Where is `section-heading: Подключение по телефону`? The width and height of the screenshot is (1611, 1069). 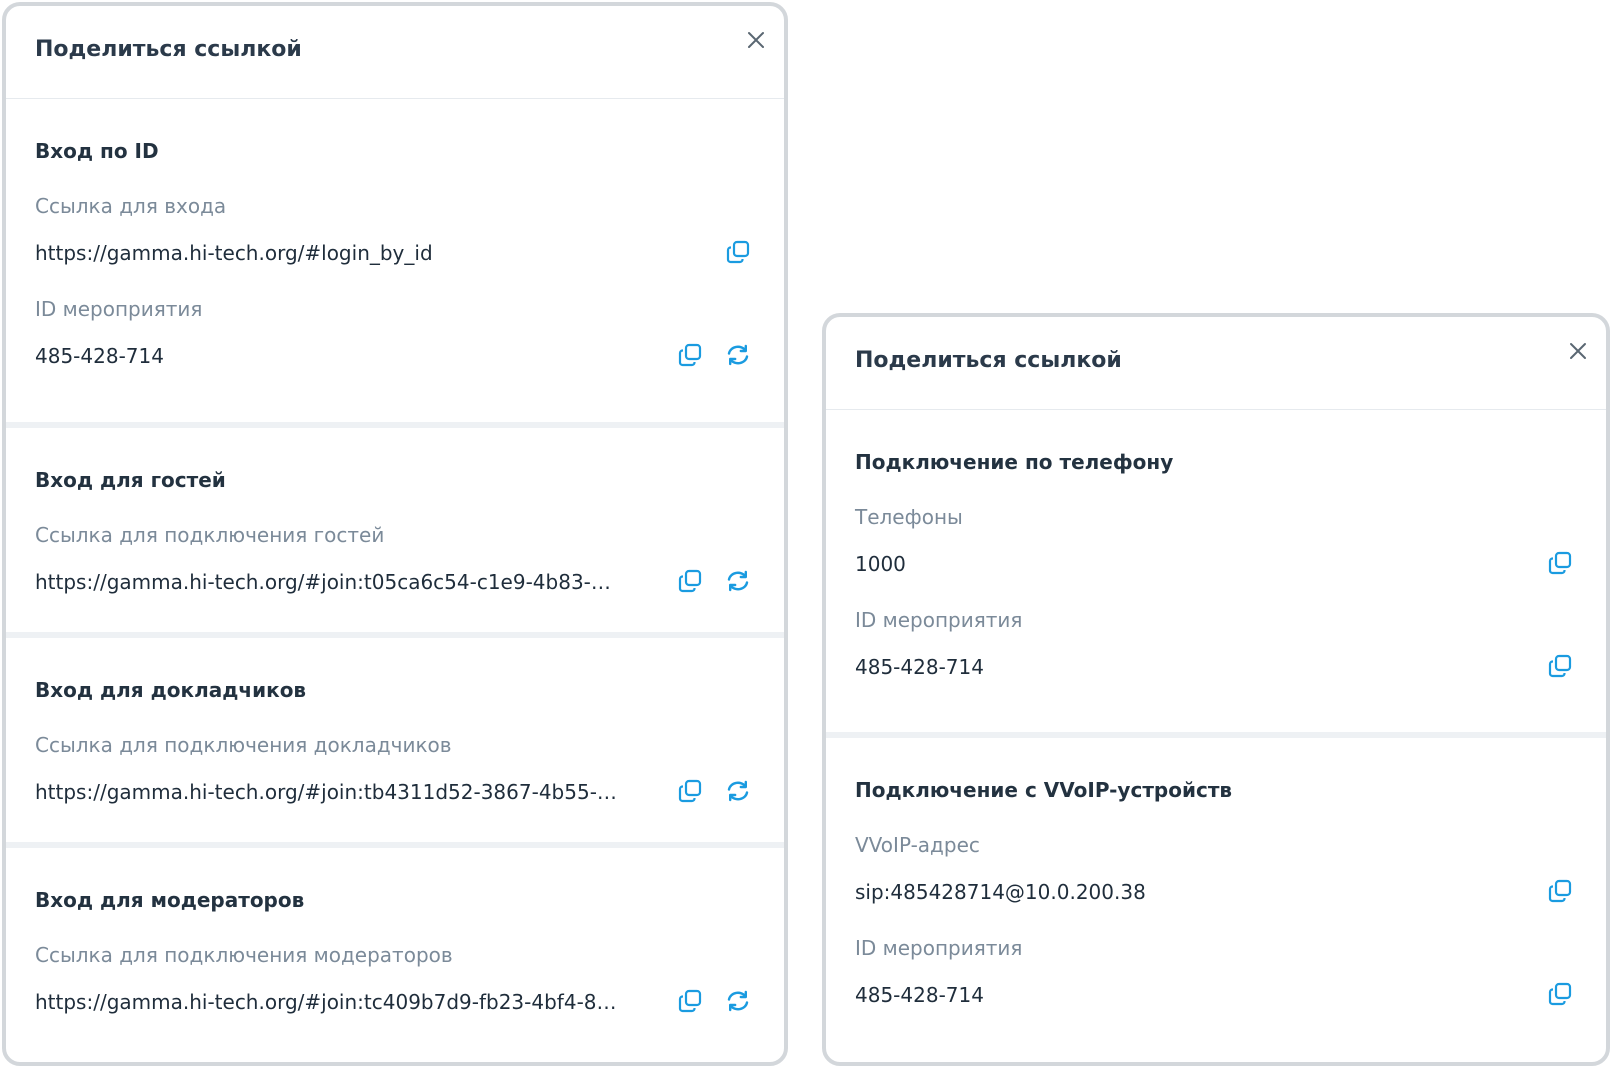
section-heading: Подключение по телефону is located at coordinates (1014, 462).